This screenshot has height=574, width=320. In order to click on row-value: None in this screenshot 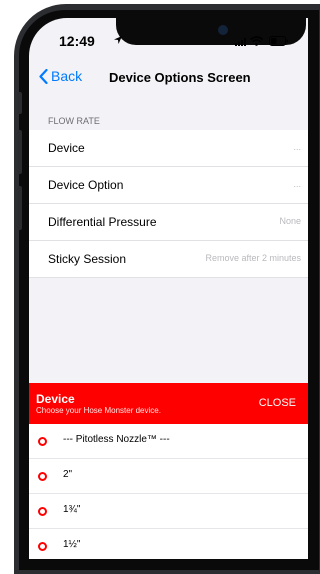, I will do `click(290, 221)`.